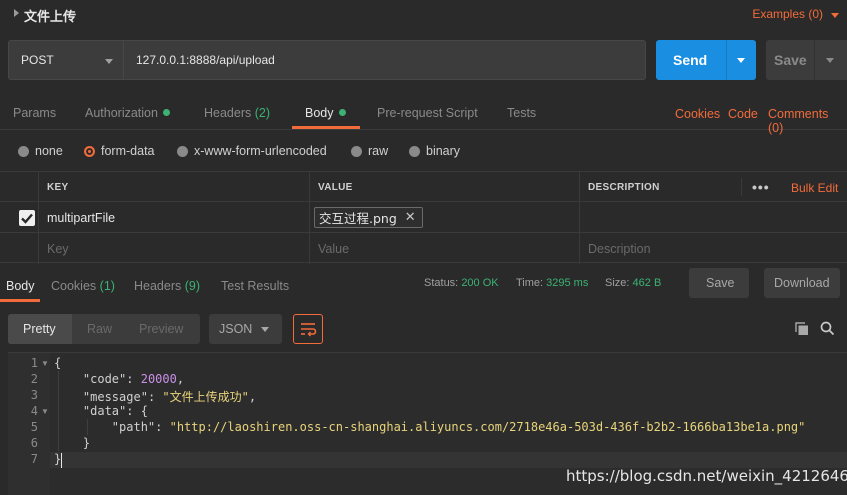 This screenshot has height=495, width=847. I want to click on tab-tests: Tests, so click(521, 113).